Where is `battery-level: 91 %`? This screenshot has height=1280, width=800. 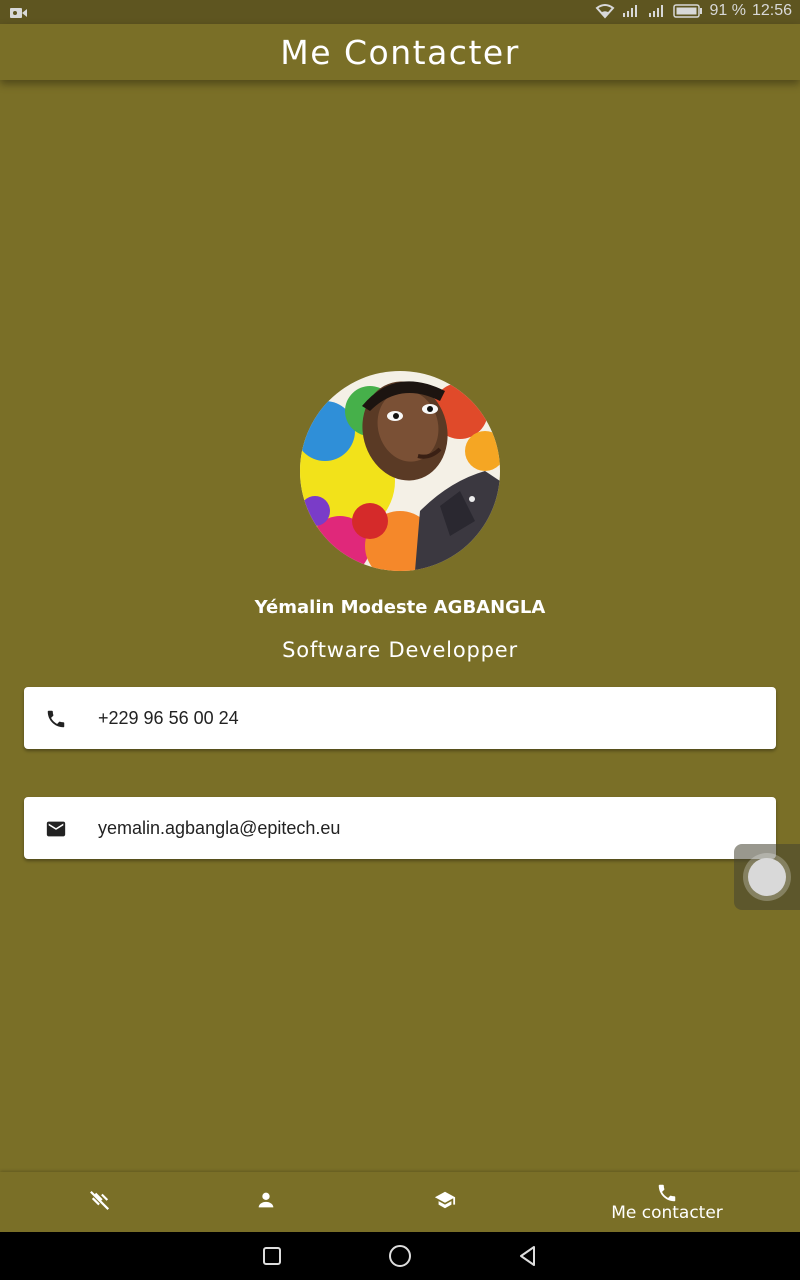
battery-level: 91 % is located at coordinates (727, 10).